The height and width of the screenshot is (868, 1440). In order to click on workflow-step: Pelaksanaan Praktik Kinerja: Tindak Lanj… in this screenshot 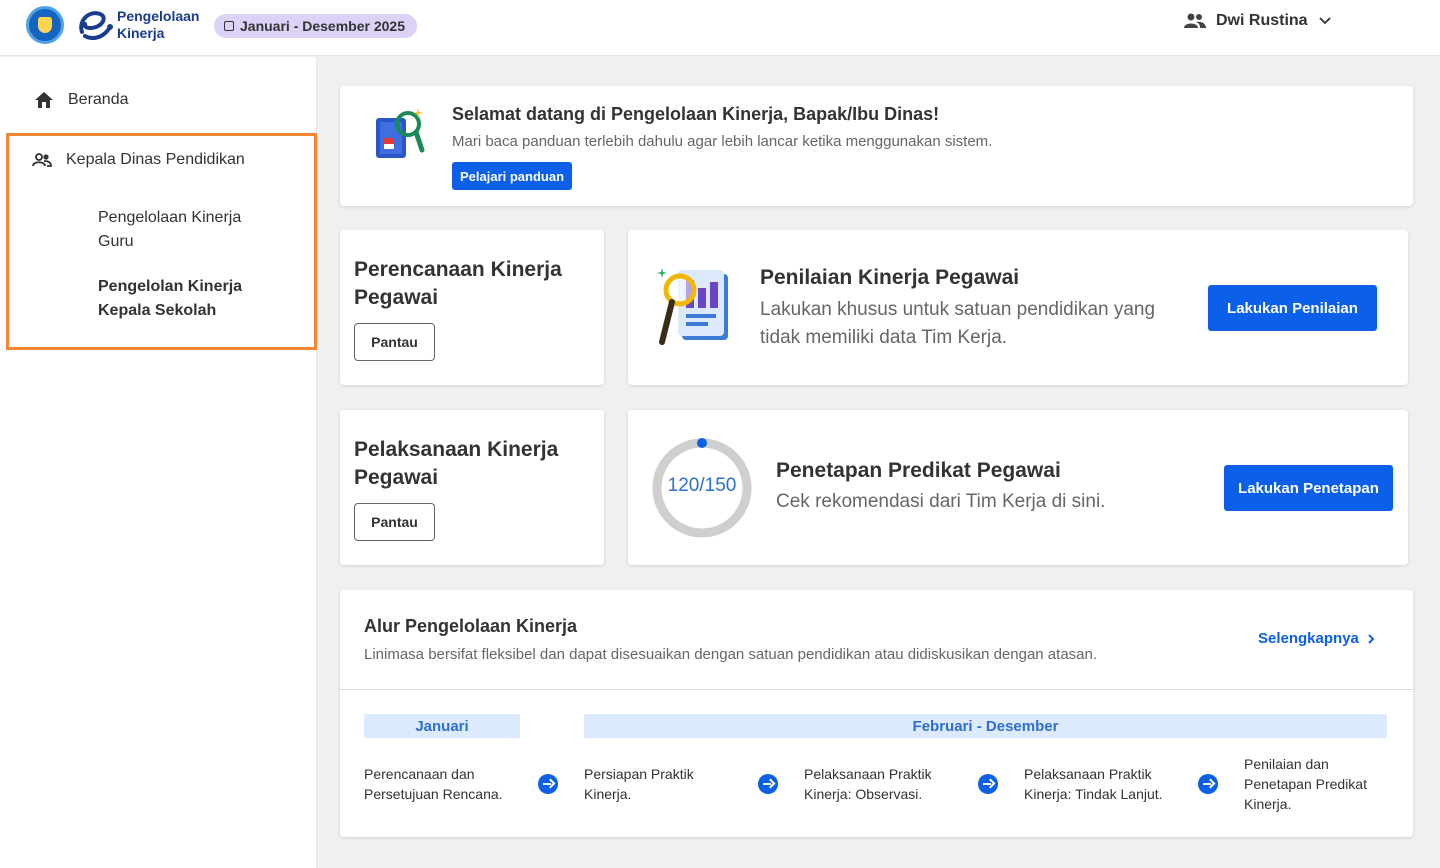, I will do `click(1093, 784)`.